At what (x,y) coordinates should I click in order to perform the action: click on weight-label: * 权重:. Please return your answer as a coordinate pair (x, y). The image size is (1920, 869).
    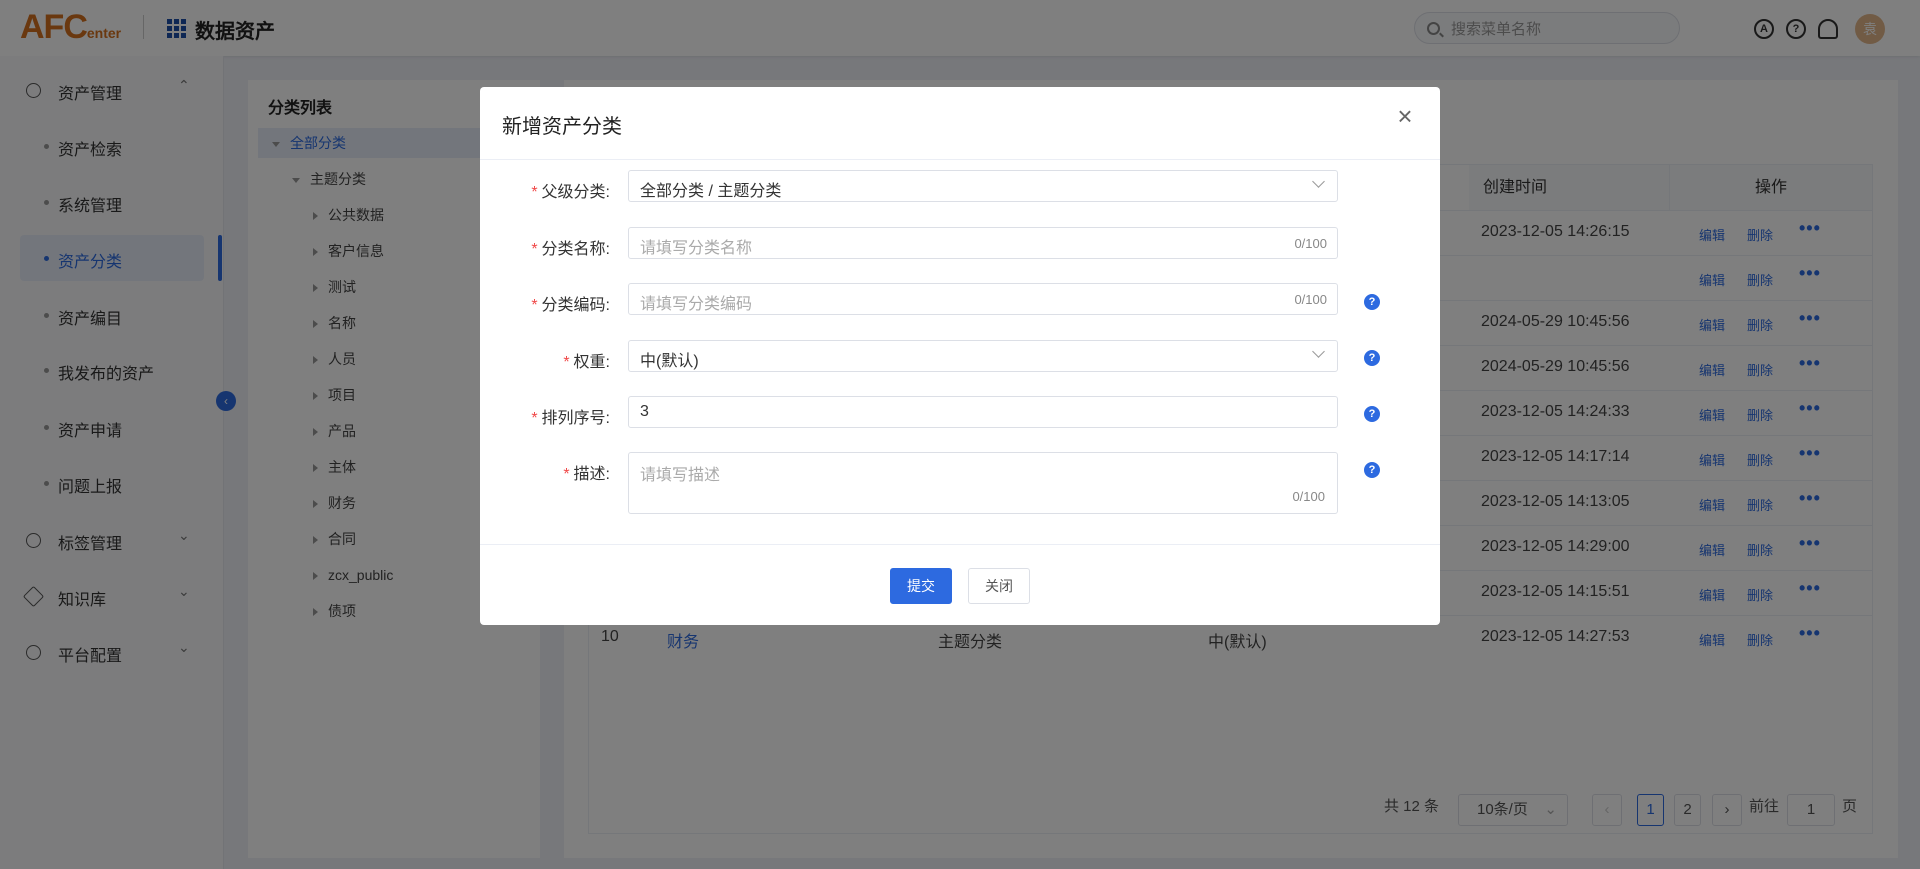
    Looking at the image, I should click on (586, 362).